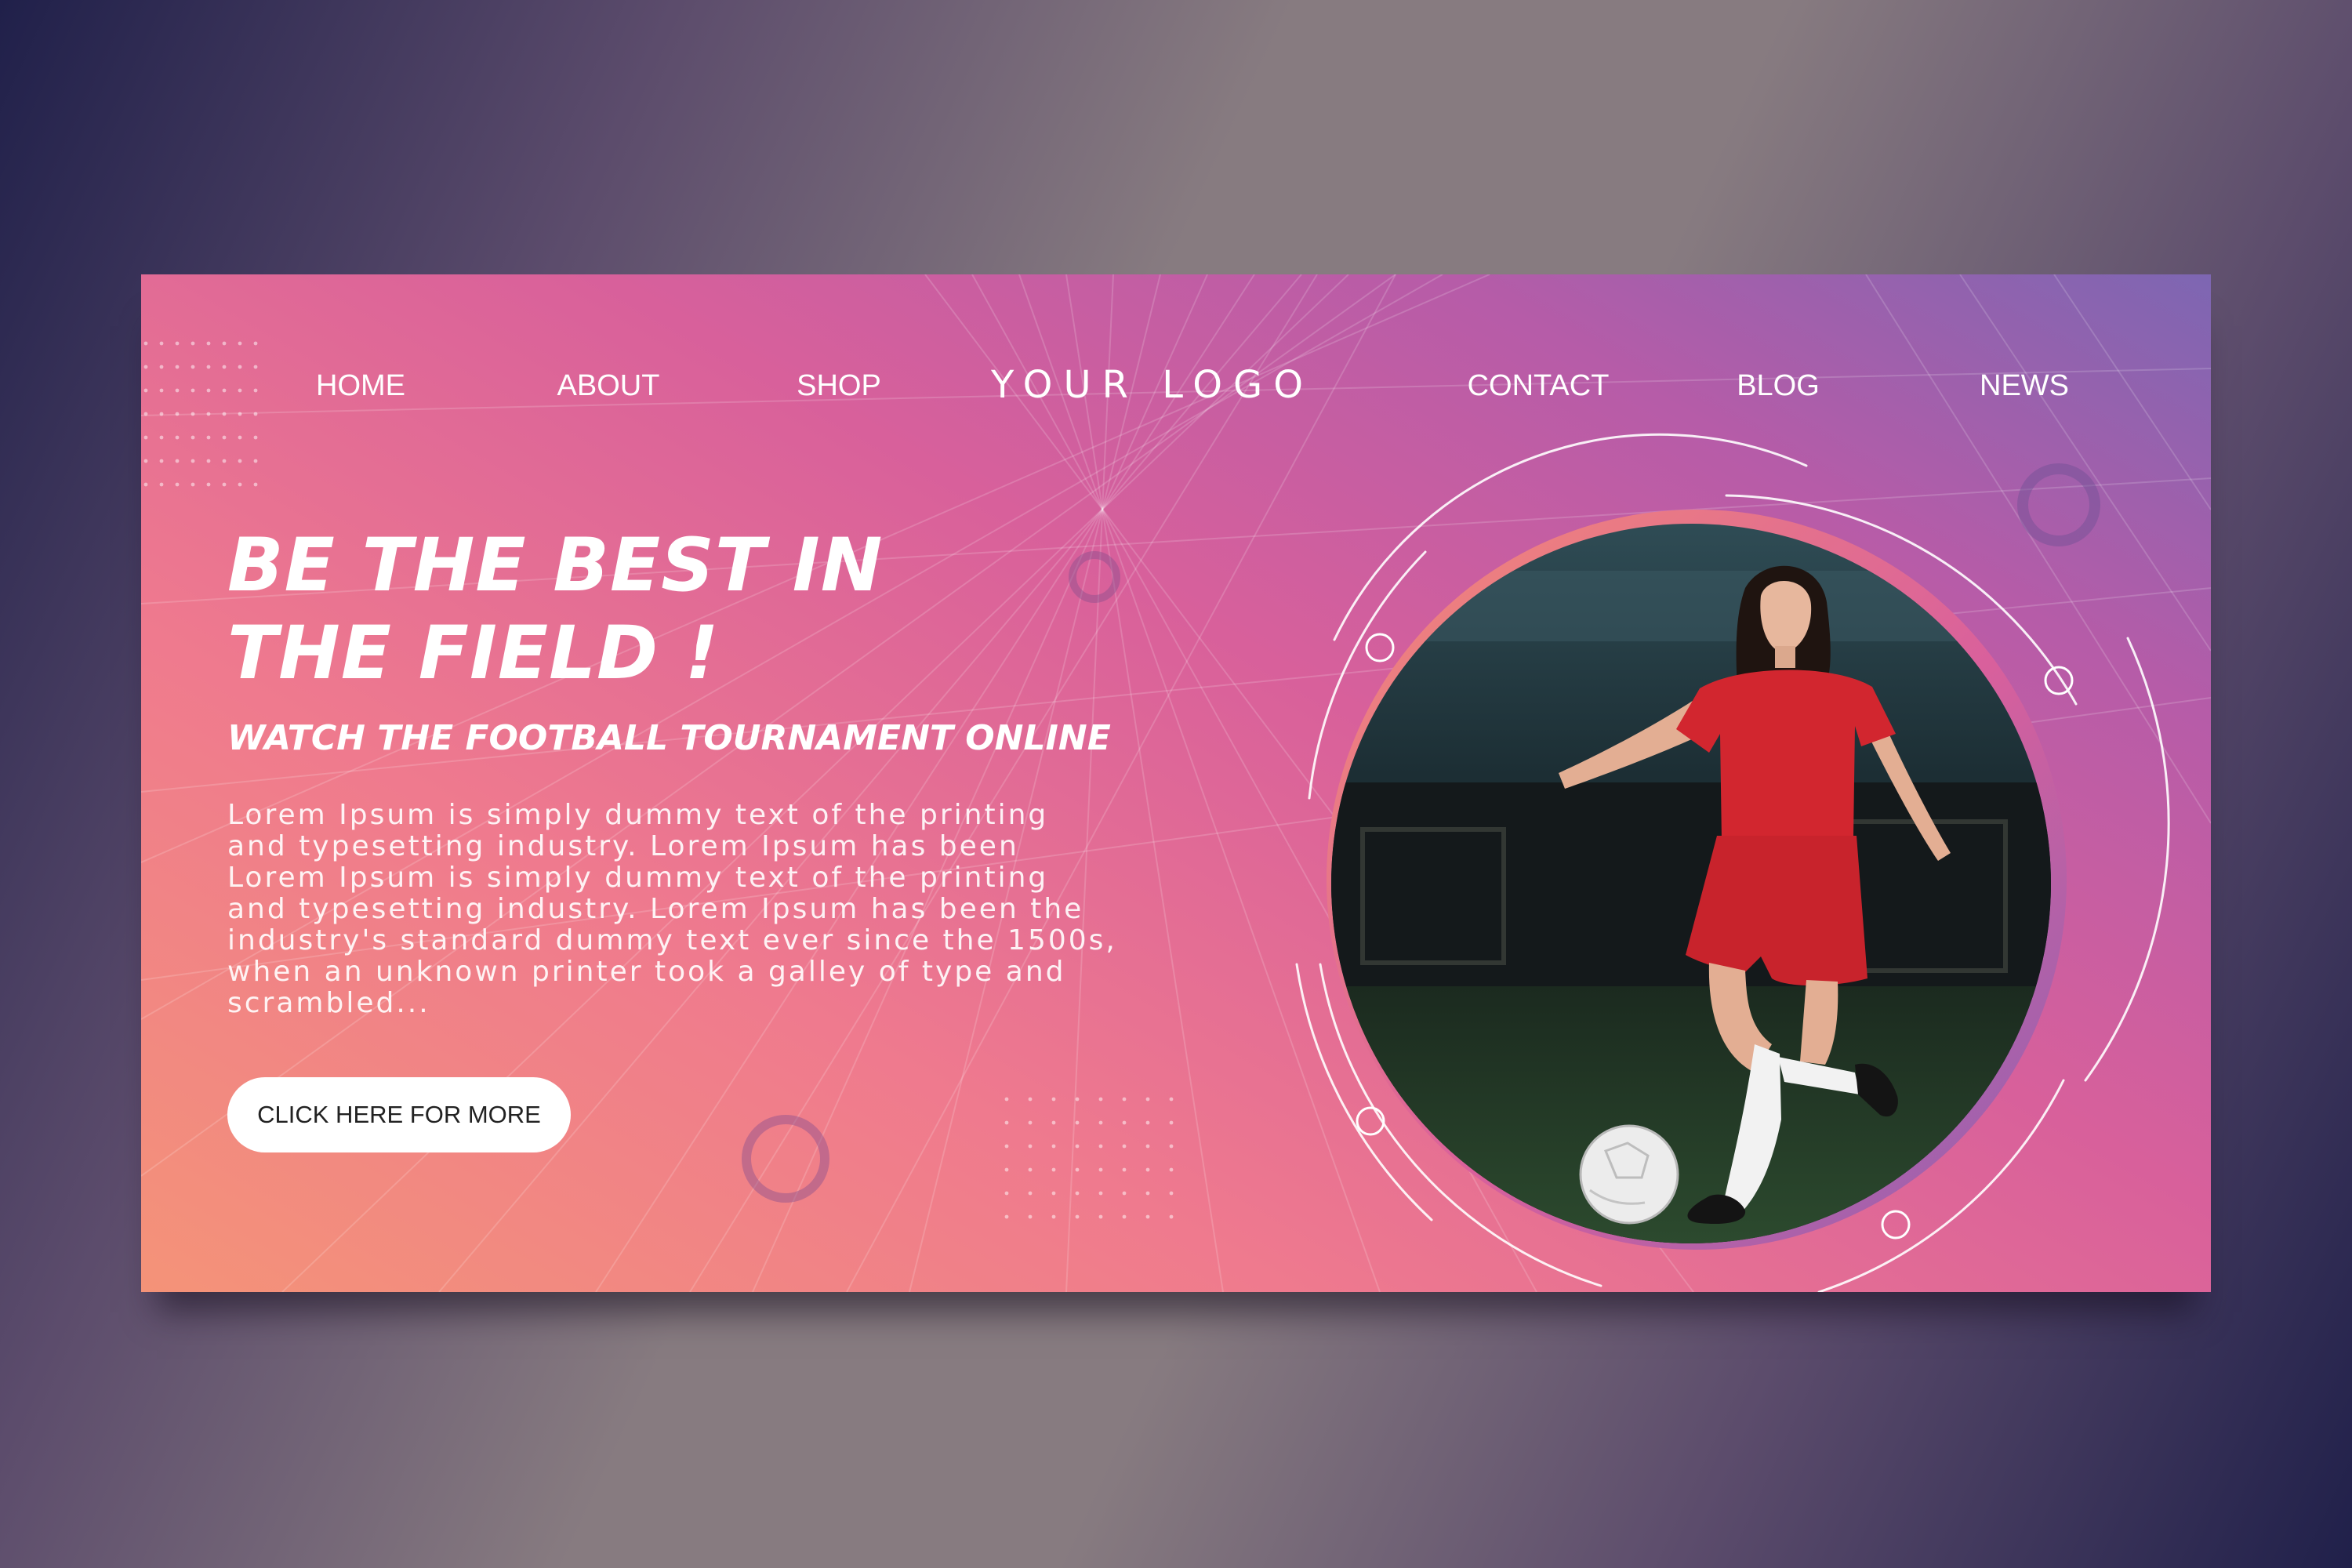  What do you see at coordinates (1089, 1158) in the screenshot?
I see `dot-grid-bottom-center` at bounding box center [1089, 1158].